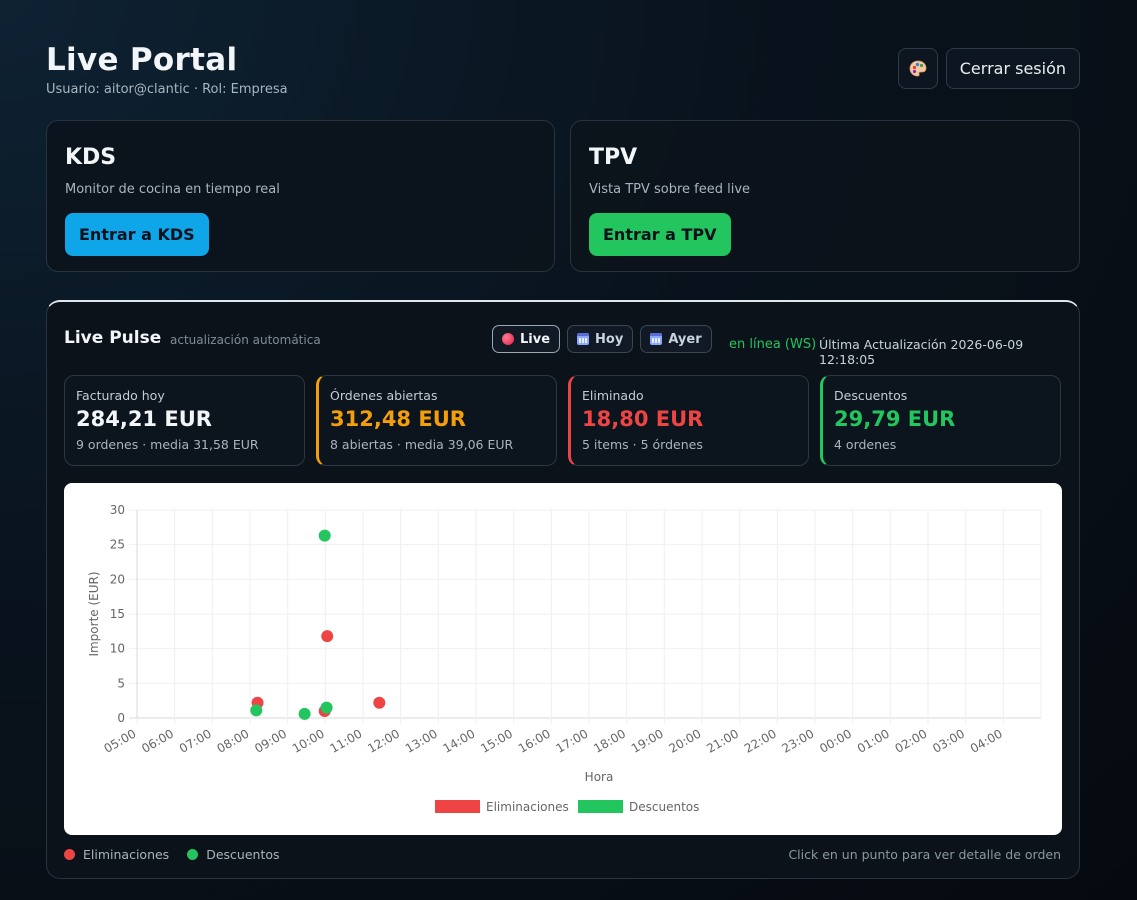 The height and width of the screenshot is (900, 1137). Describe the element at coordinates (948, 740) in the screenshot. I see `x-tick-label: 03:00` at that location.